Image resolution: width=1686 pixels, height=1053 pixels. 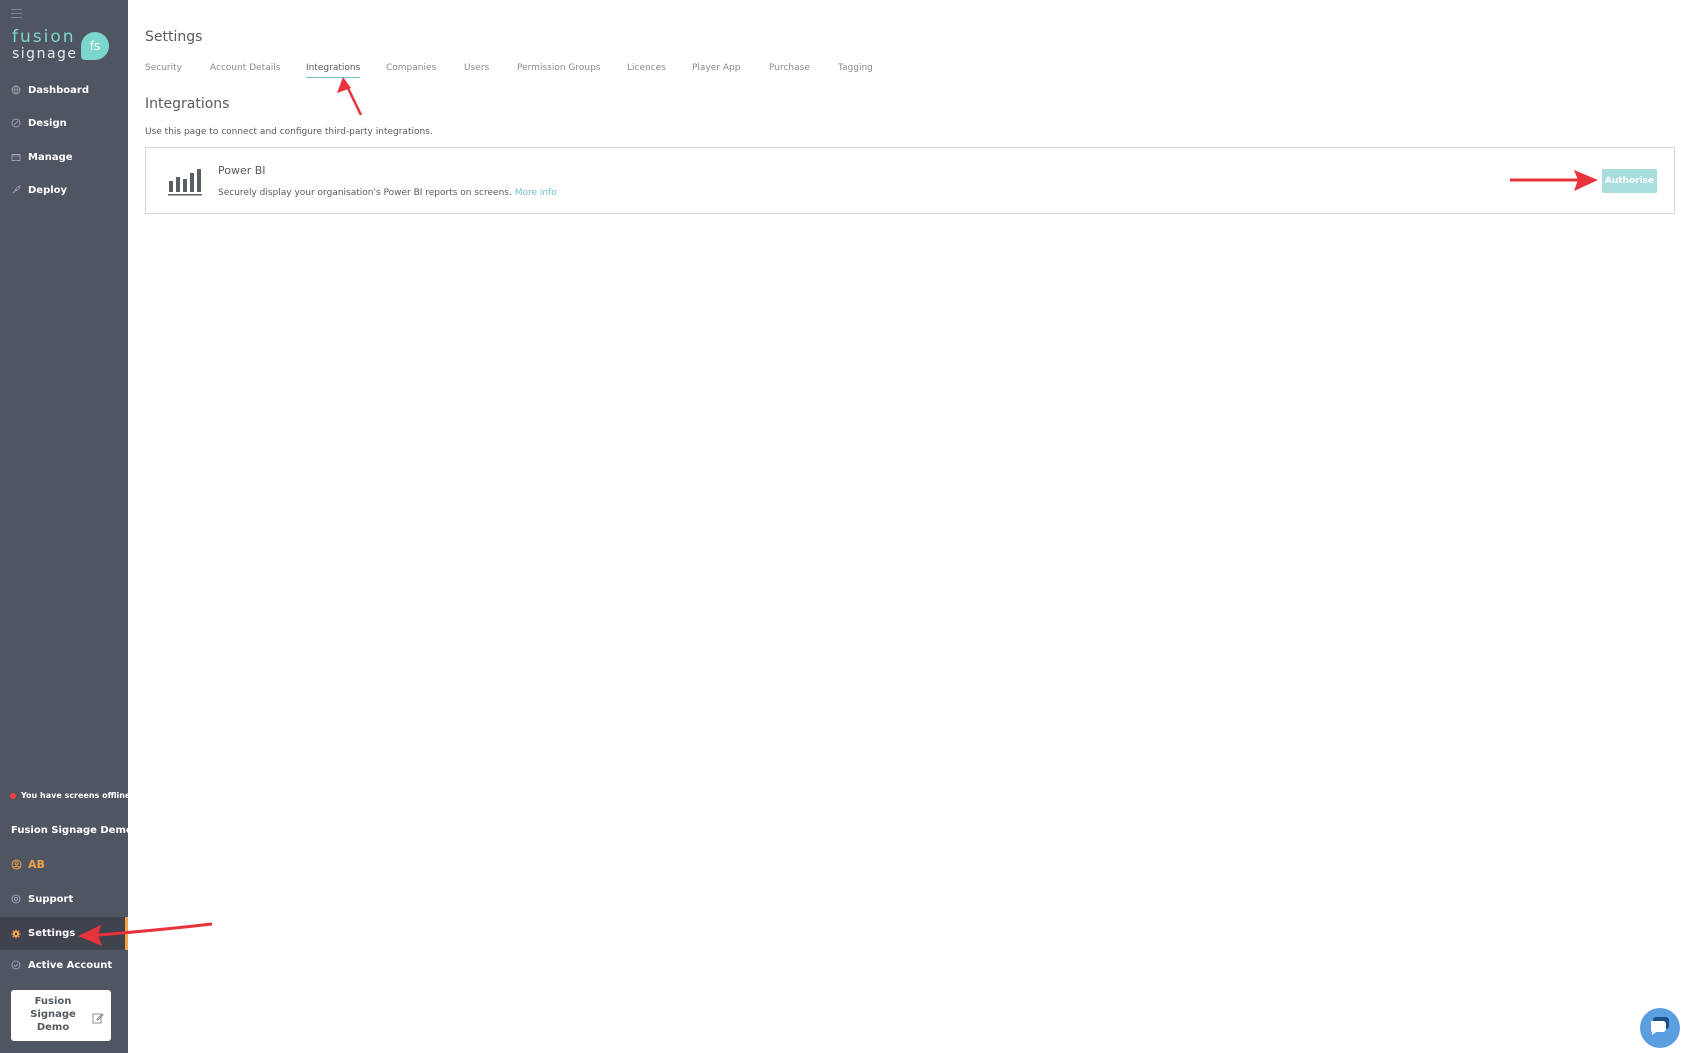 What do you see at coordinates (185, 182) in the screenshot?
I see `power-bi-icon` at bounding box center [185, 182].